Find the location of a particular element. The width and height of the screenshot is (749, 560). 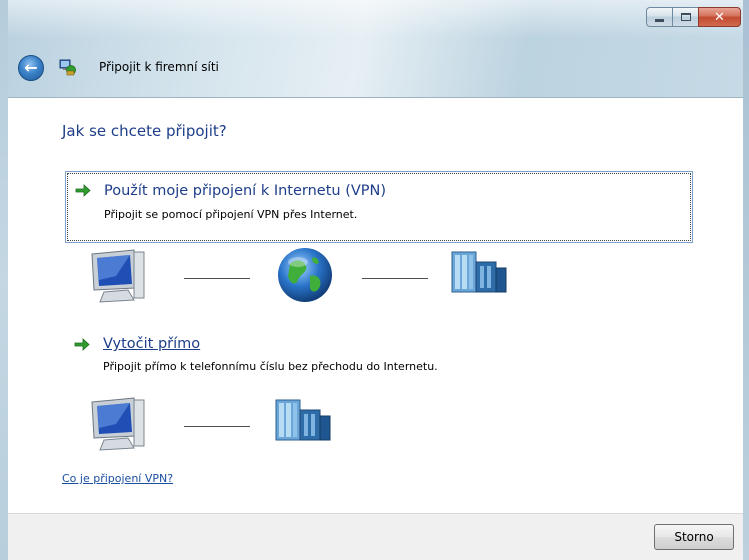

close-icon: ✕ is located at coordinates (719, 17).